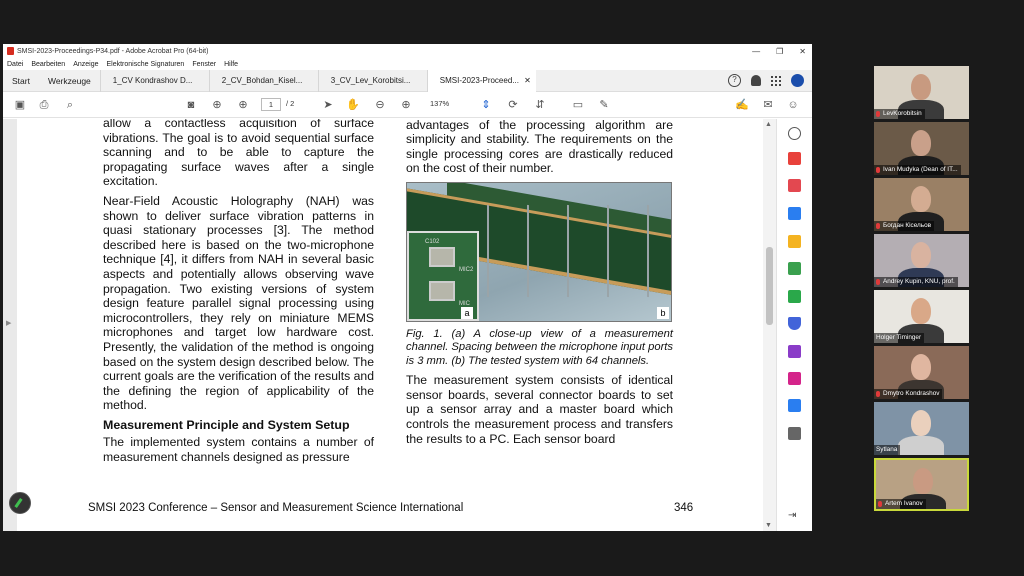 This screenshot has height=576, width=1024. Describe the element at coordinates (794, 351) in the screenshot. I see `fill-sign-icon` at that location.